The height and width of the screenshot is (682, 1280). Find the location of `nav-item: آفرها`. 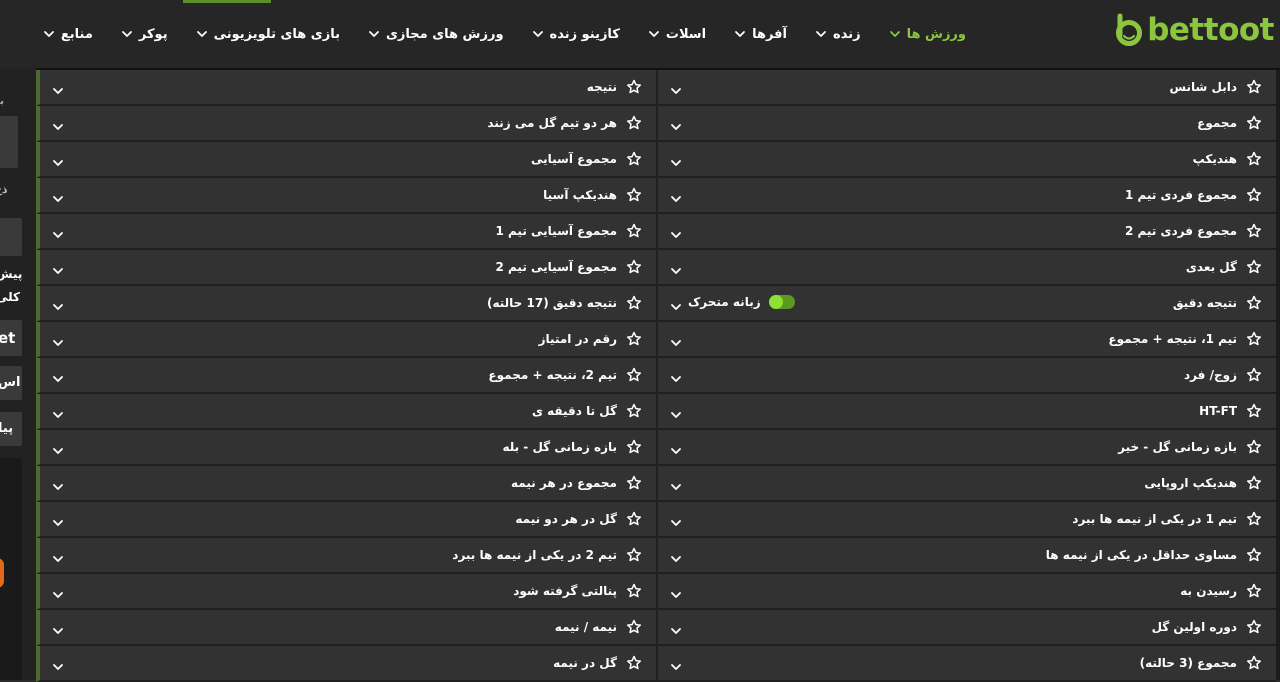

nav-item: آفرها is located at coordinates (760, 34).